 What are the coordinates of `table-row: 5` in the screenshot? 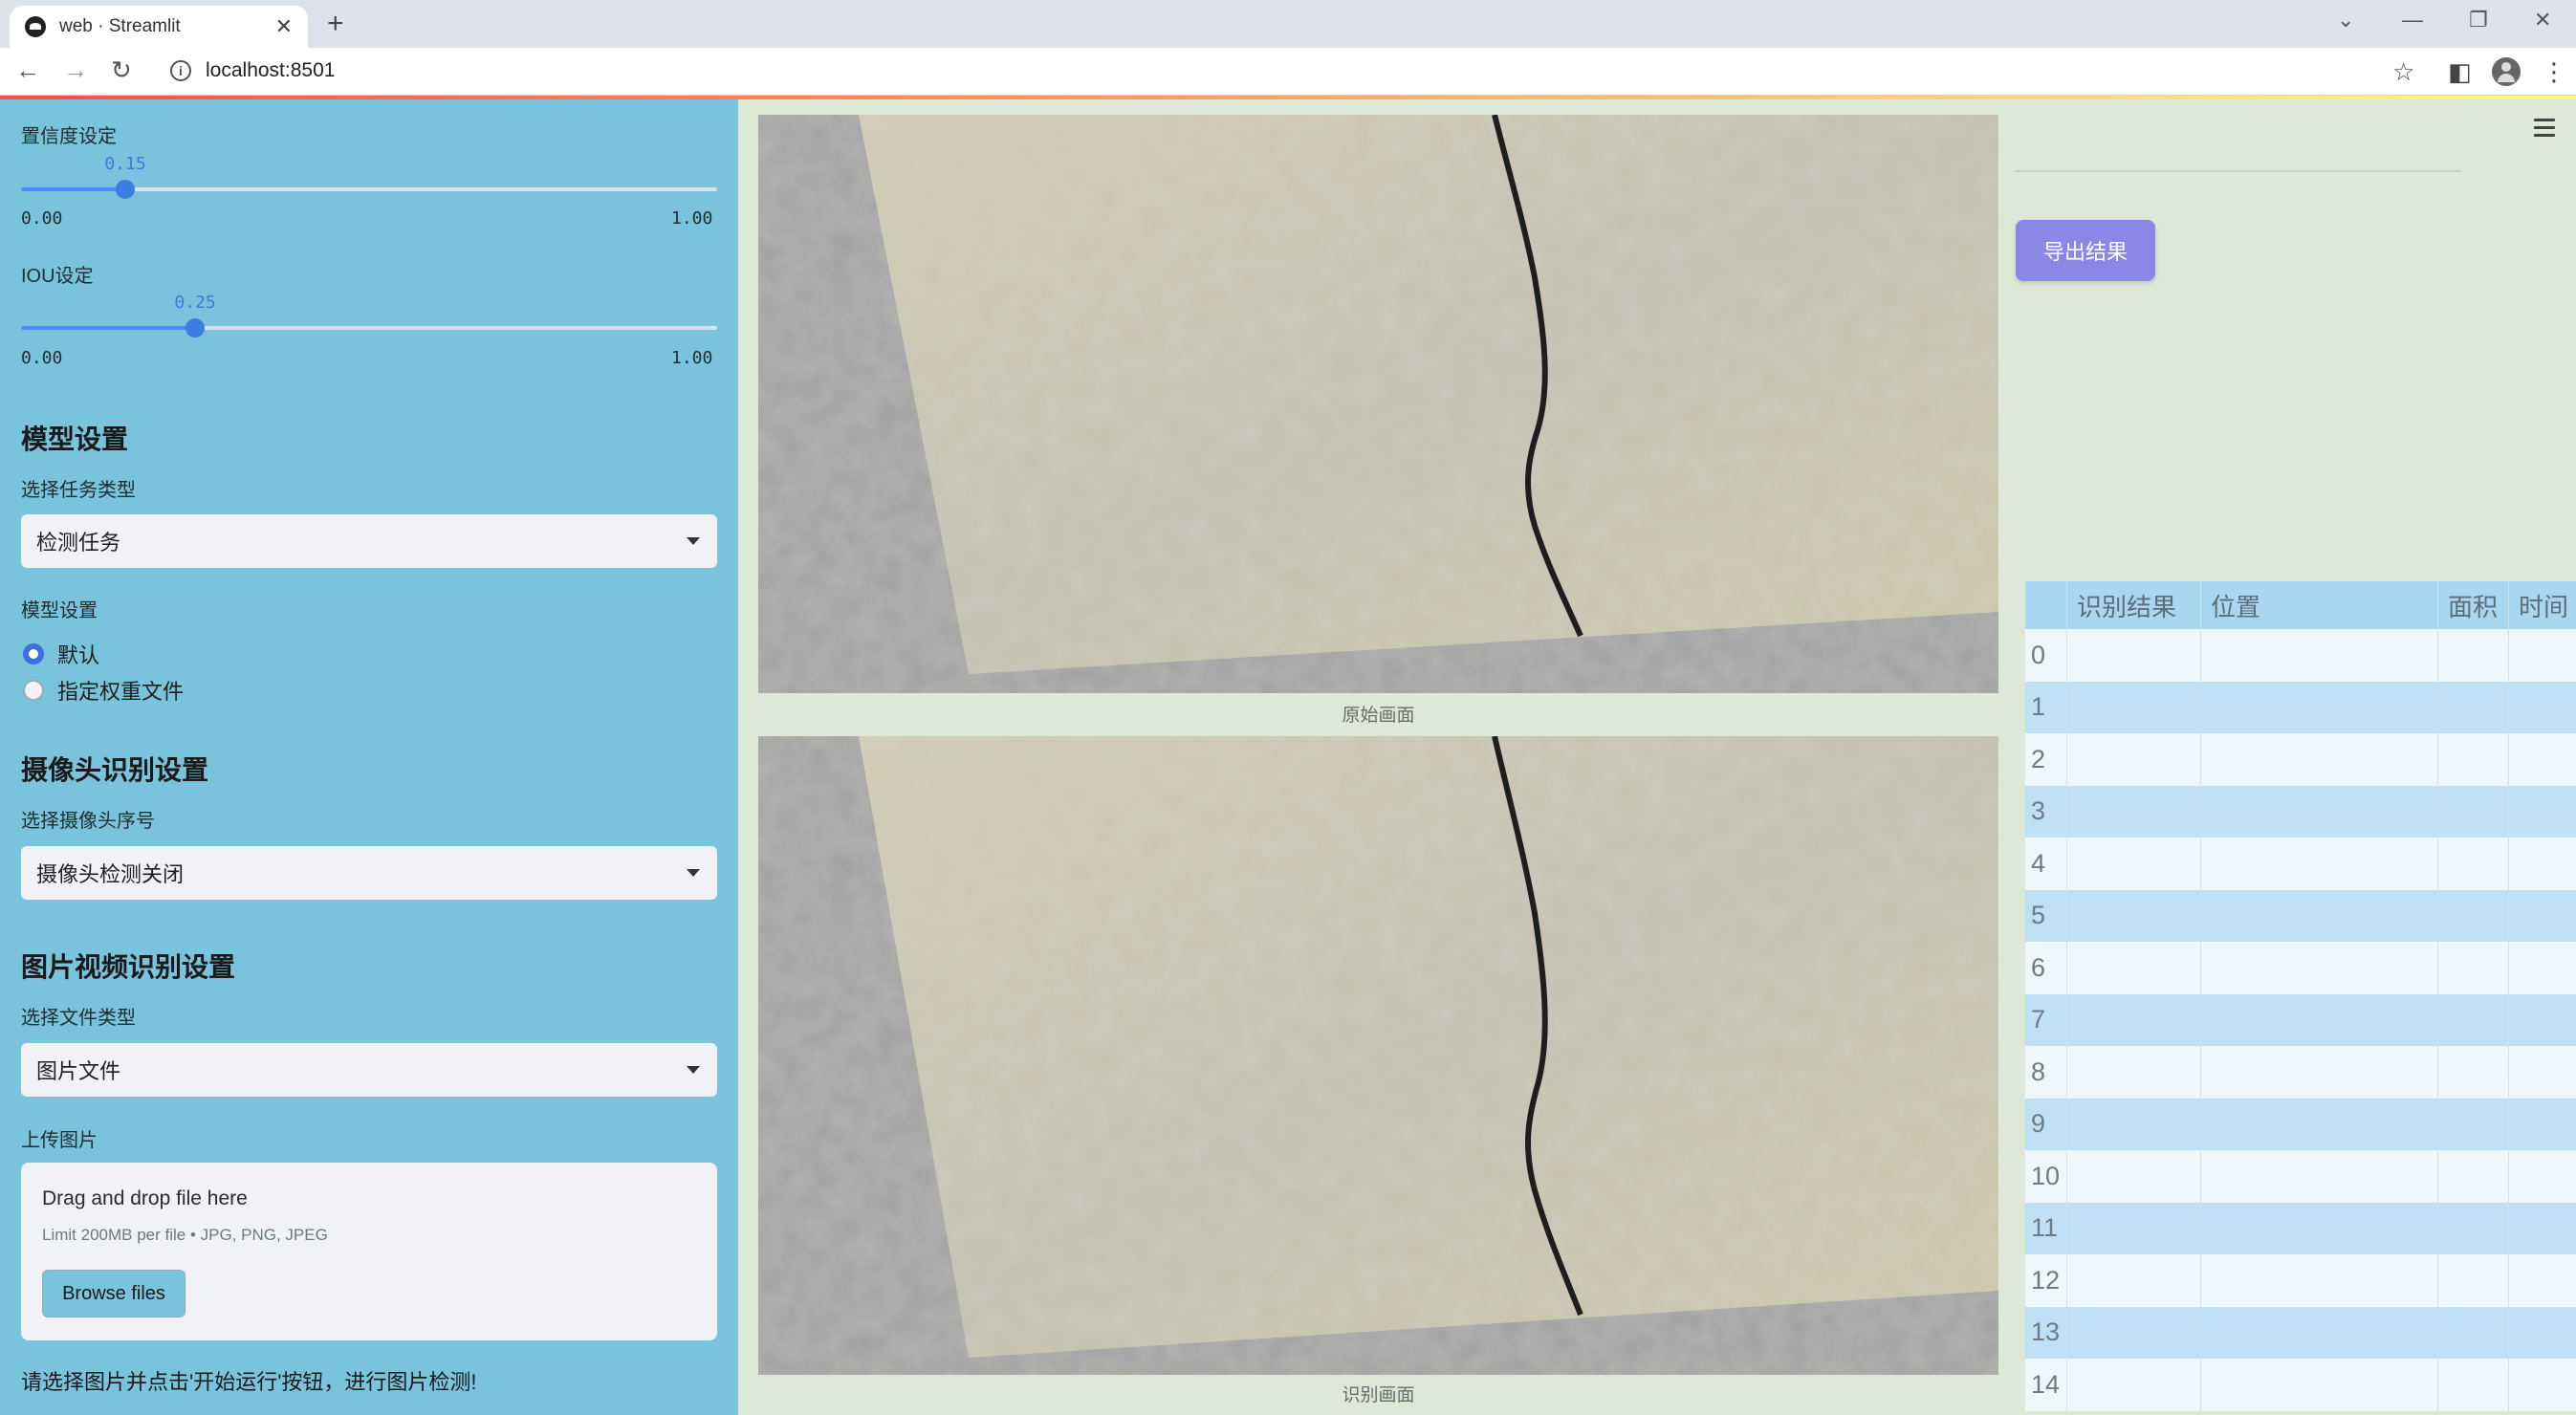 It's located at (2300, 915).